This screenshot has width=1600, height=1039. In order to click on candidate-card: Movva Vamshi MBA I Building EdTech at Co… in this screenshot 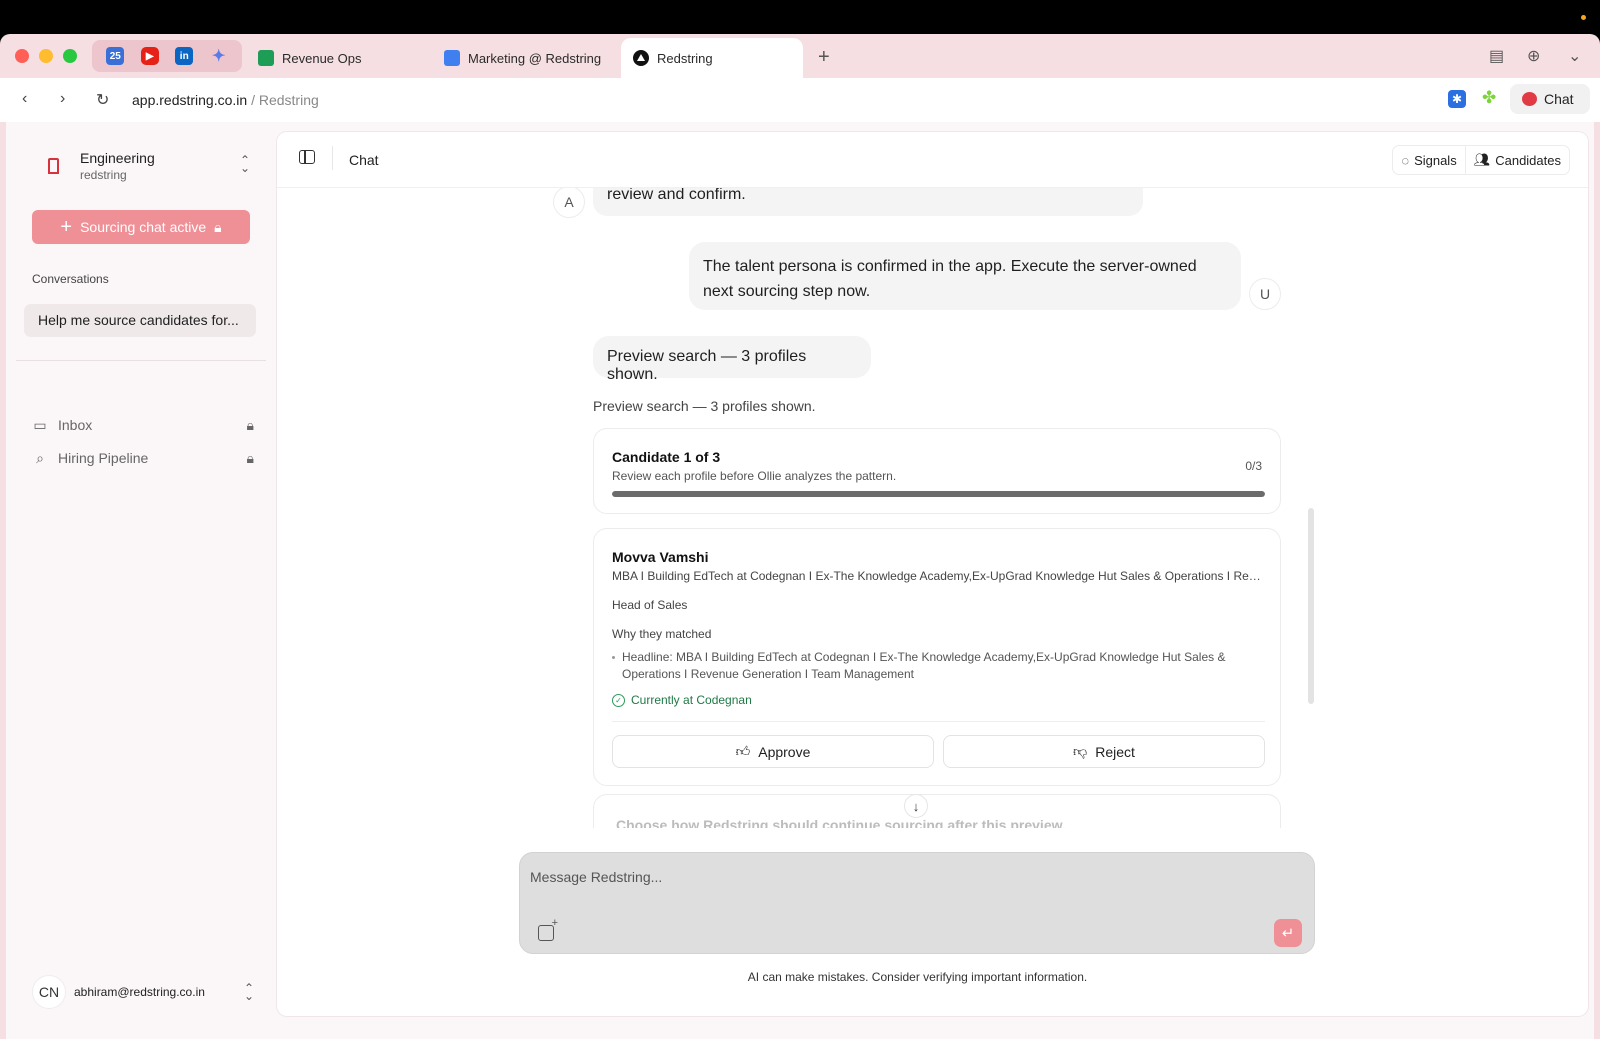, I will do `click(937, 657)`.